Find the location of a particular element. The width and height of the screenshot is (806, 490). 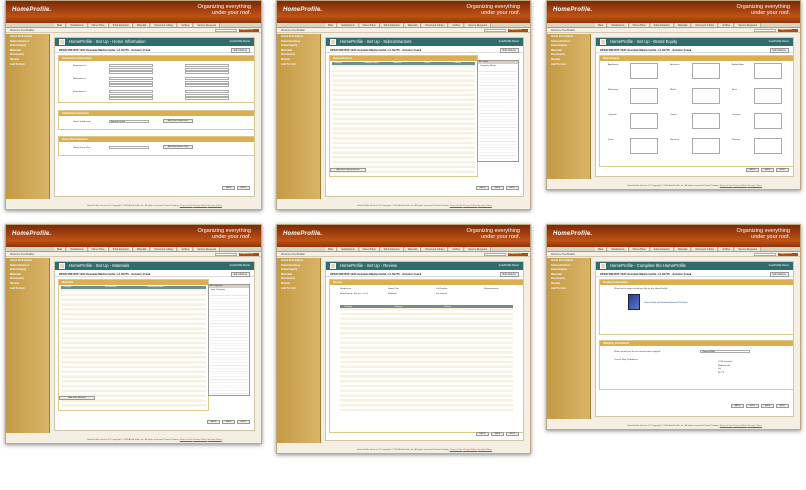

add-new-button: Add New Subcontractor is located at coordinates (348, 170).